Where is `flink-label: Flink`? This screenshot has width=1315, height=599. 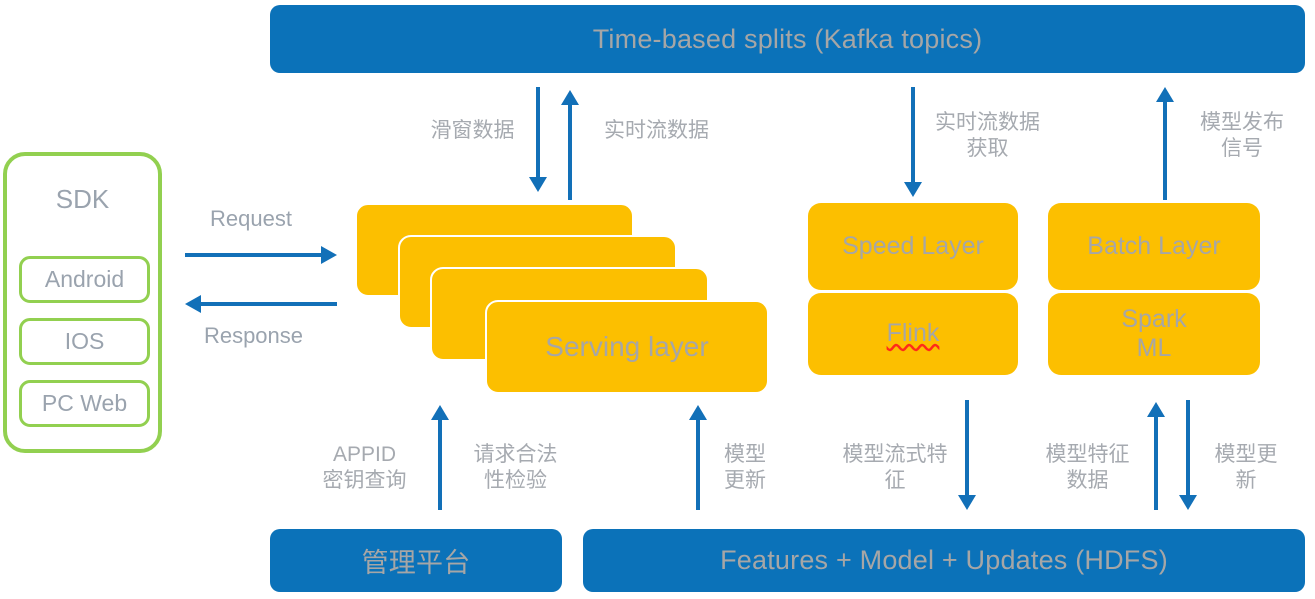
flink-label: Flink is located at coordinates (913, 333).